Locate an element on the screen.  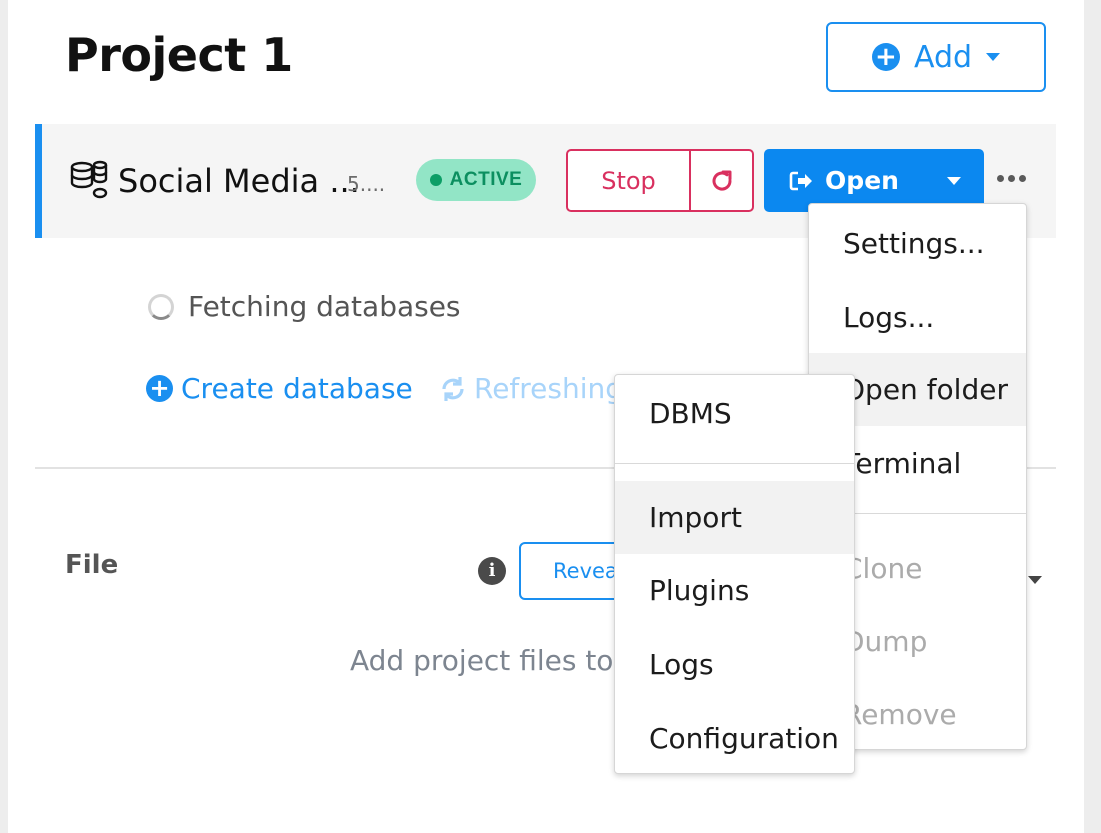
page-title: Project 1 is located at coordinates (179, 55).